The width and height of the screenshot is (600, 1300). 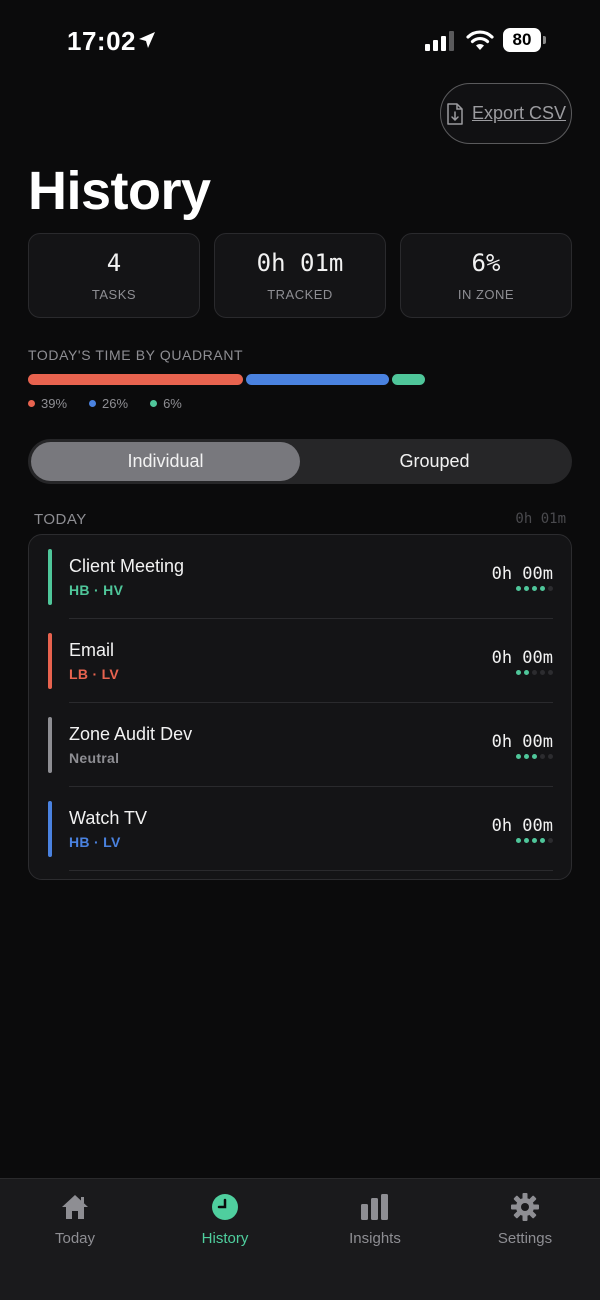 What do you see at coordinates (114, 294) in the screenshot?
I see `stat-label-tasks: TASKS` at bounding box center [114, 294].